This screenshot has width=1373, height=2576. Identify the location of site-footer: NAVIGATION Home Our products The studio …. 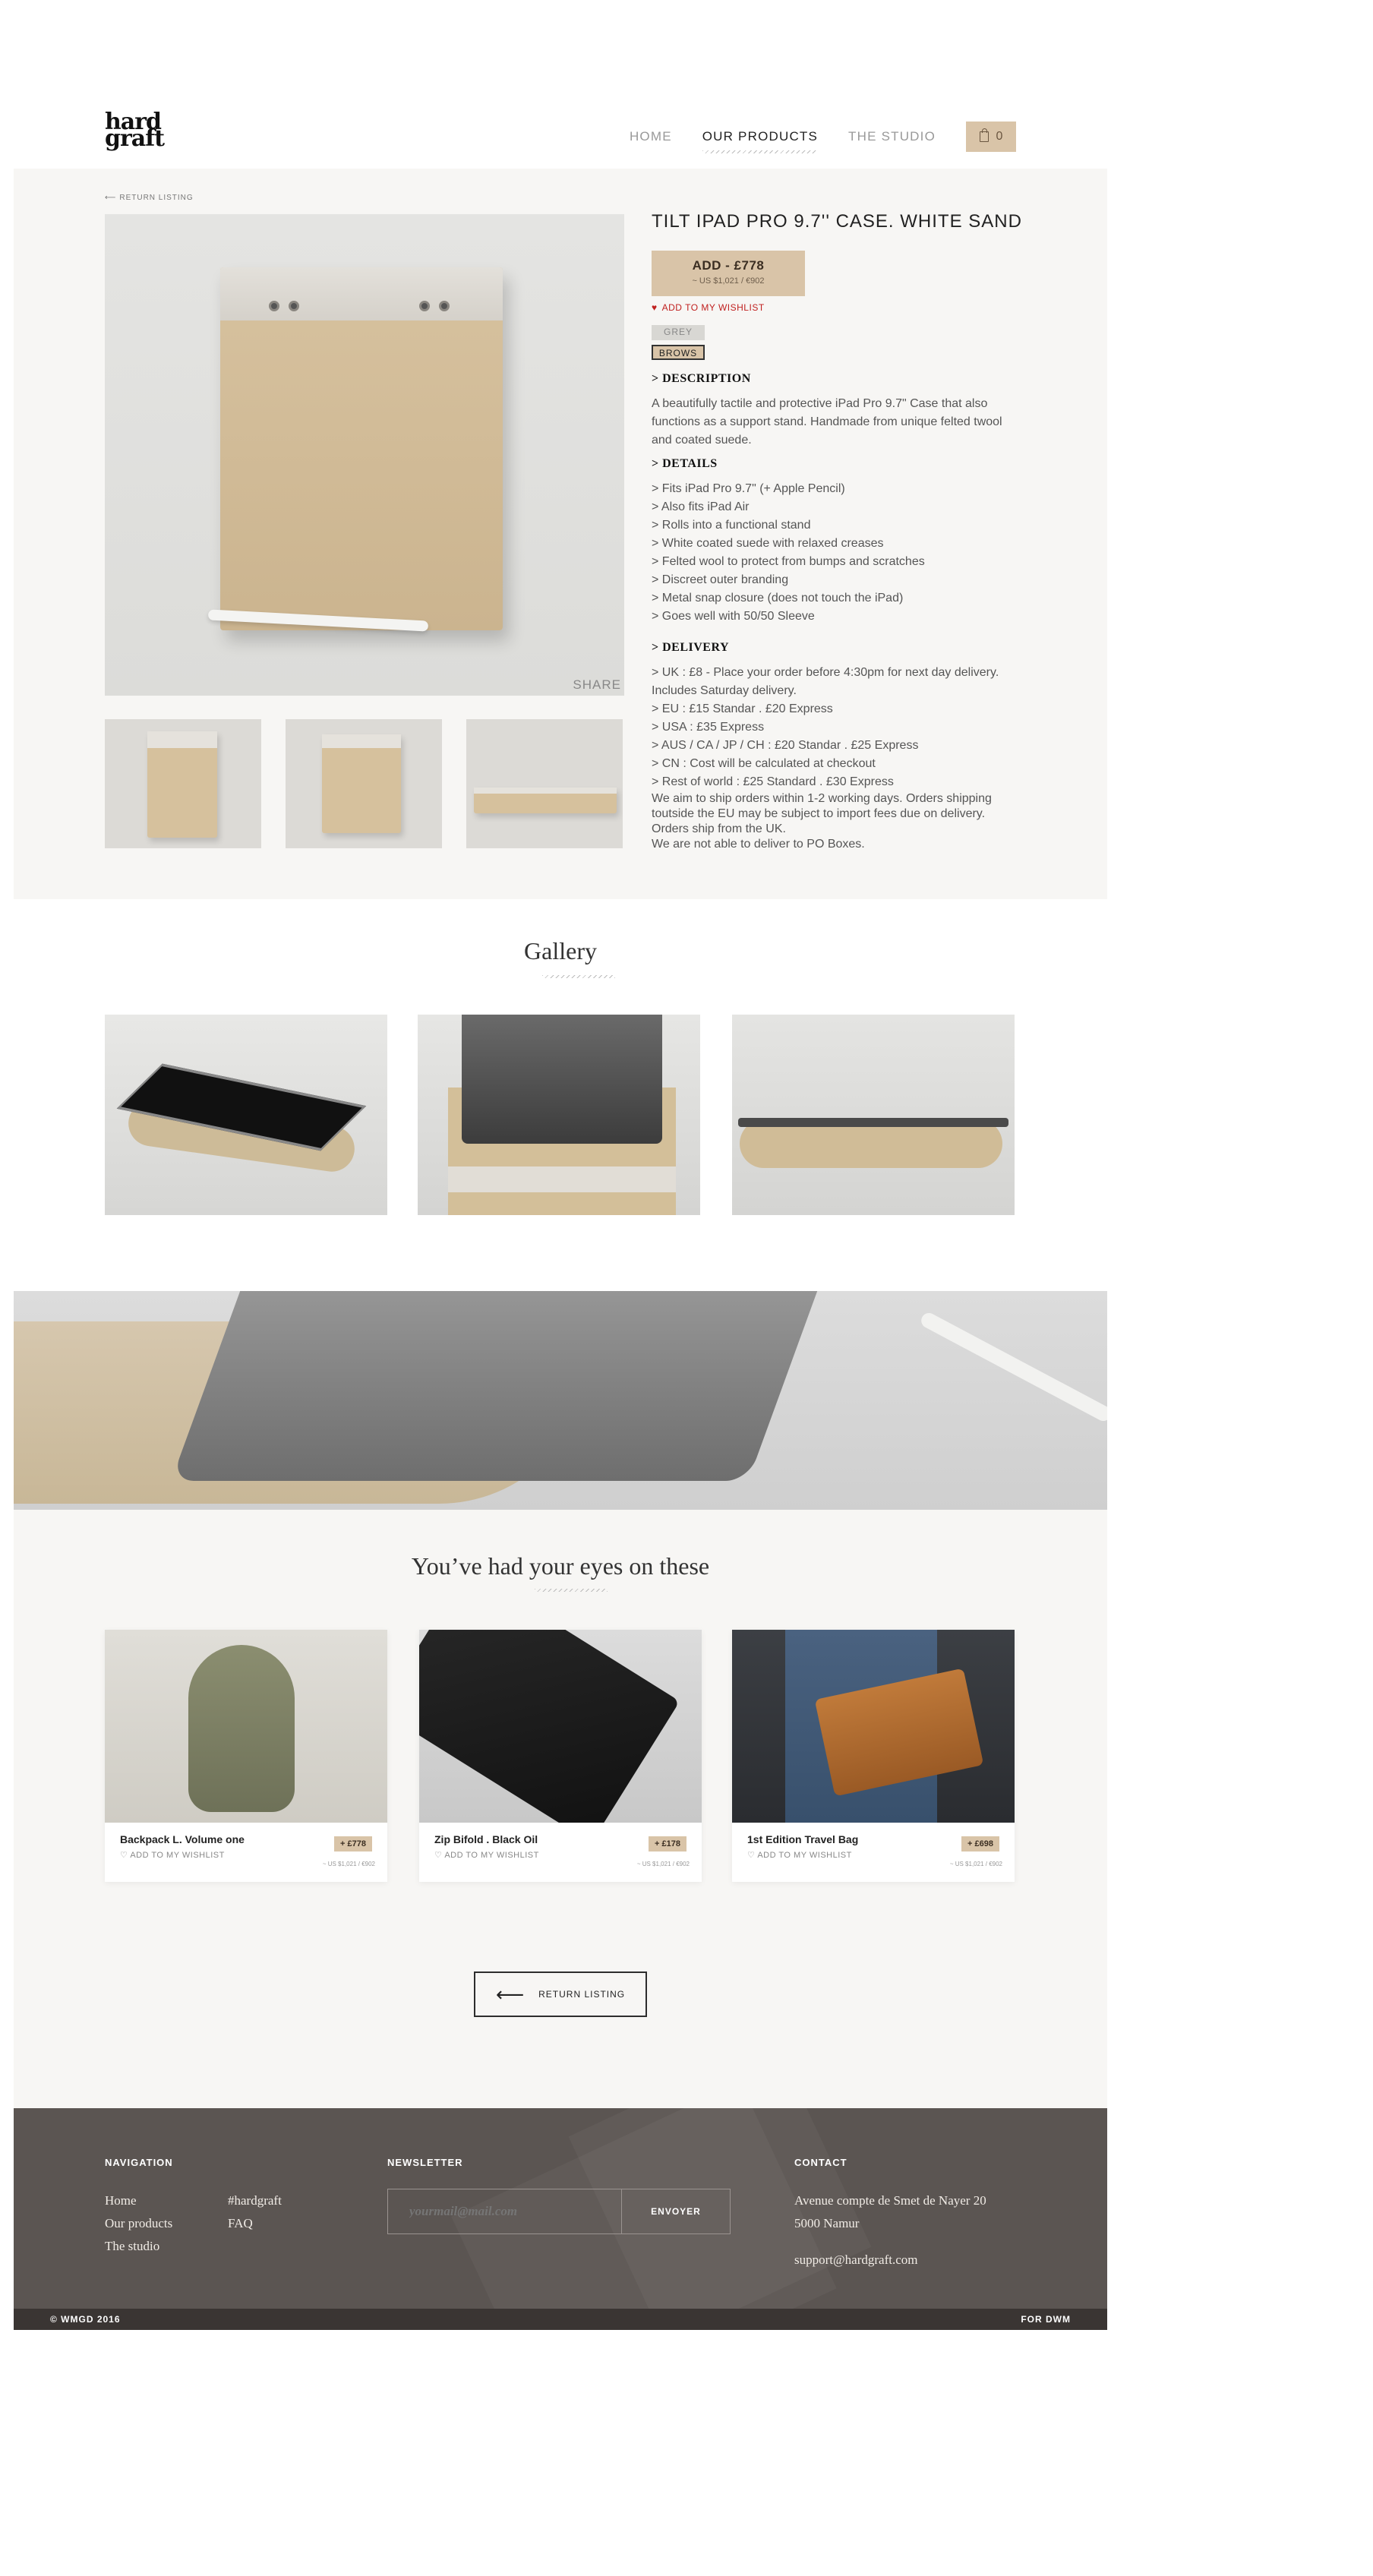
(561, 2208).